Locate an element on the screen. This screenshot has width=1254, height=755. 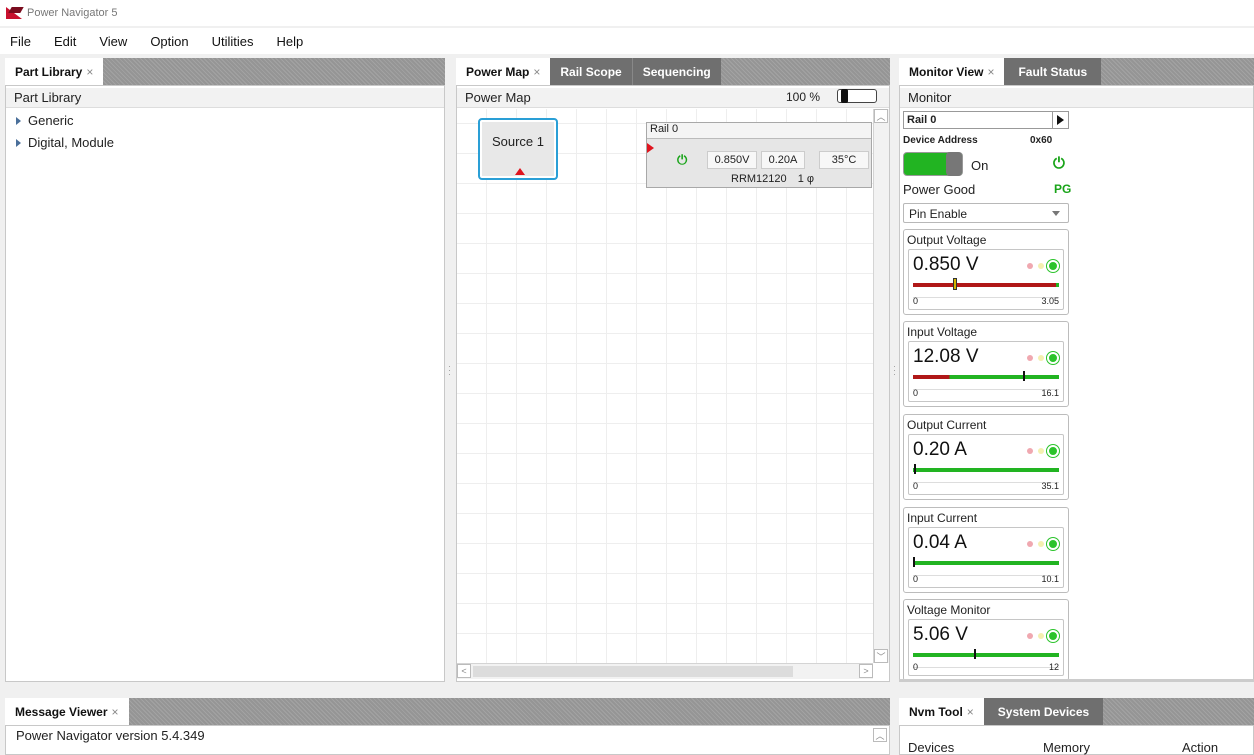
vertical-scrollbar: ︿ ﹀ is located at coordinates (881, 386).